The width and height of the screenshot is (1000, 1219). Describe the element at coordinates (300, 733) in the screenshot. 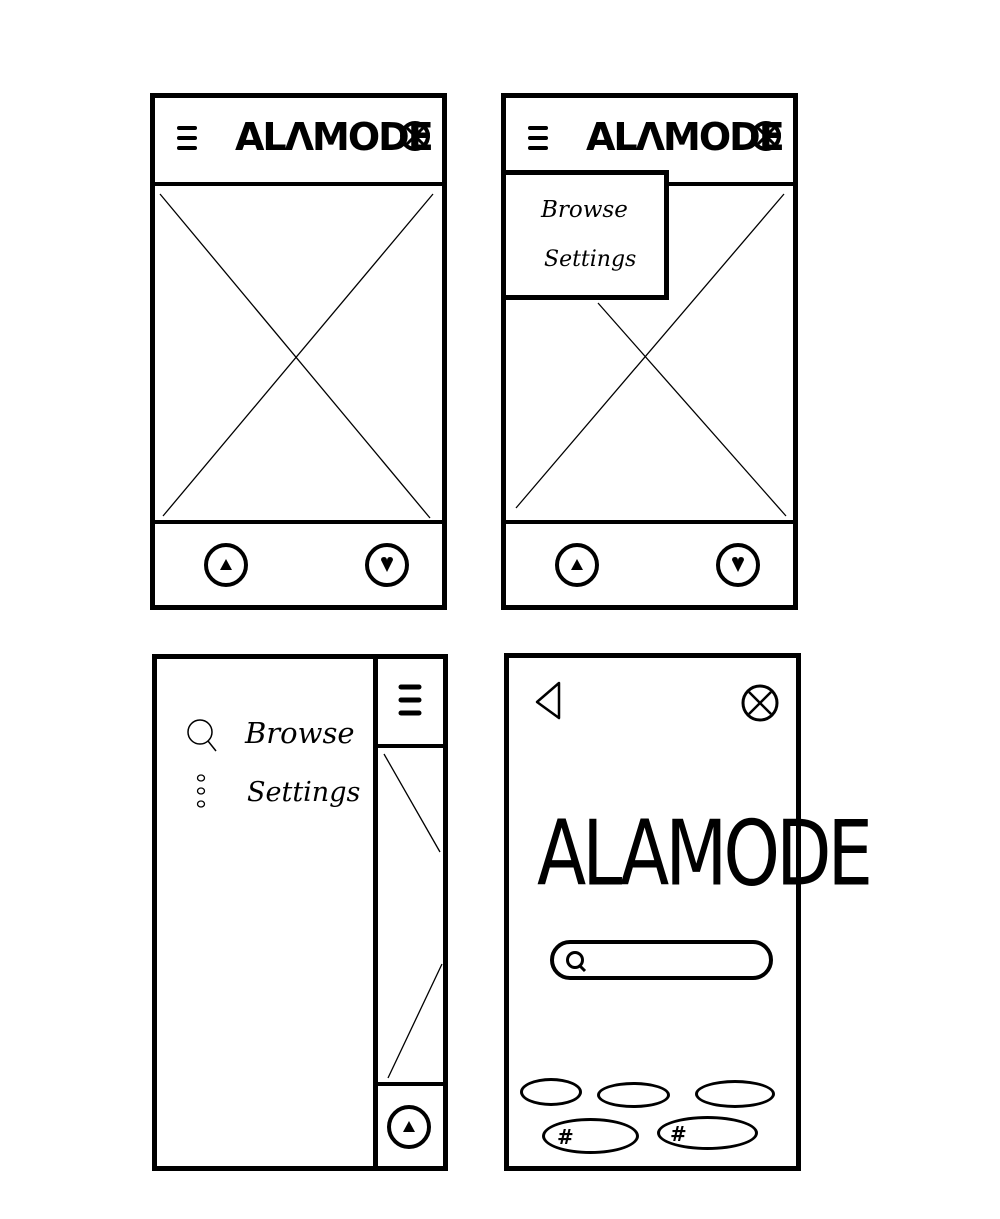

I see `sidebar-item-browse: Browse` at that location.